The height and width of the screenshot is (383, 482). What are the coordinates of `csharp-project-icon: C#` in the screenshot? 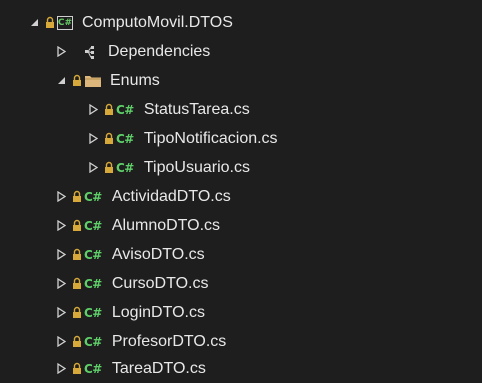 It's located at (65, 22).